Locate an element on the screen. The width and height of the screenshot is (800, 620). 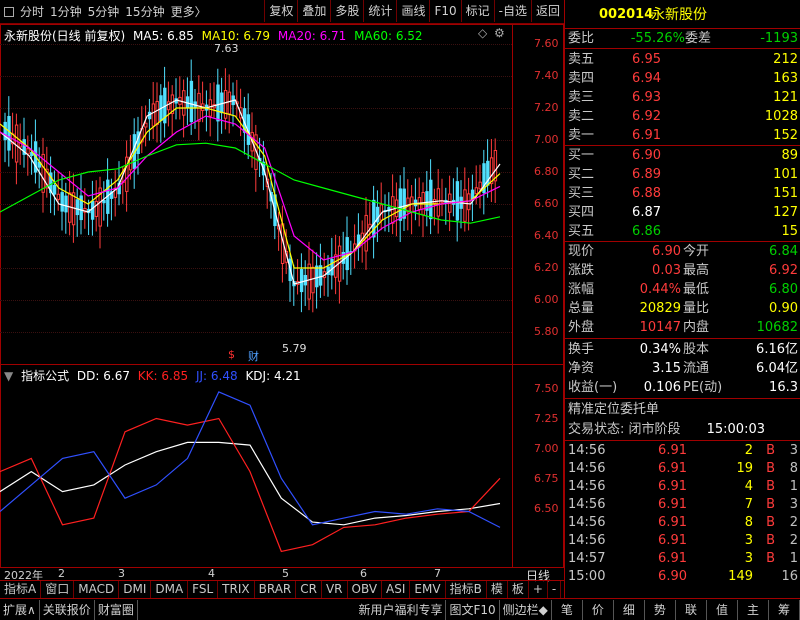
period-more-dropdown: 更多〉 is located at coordinates (189, 12).